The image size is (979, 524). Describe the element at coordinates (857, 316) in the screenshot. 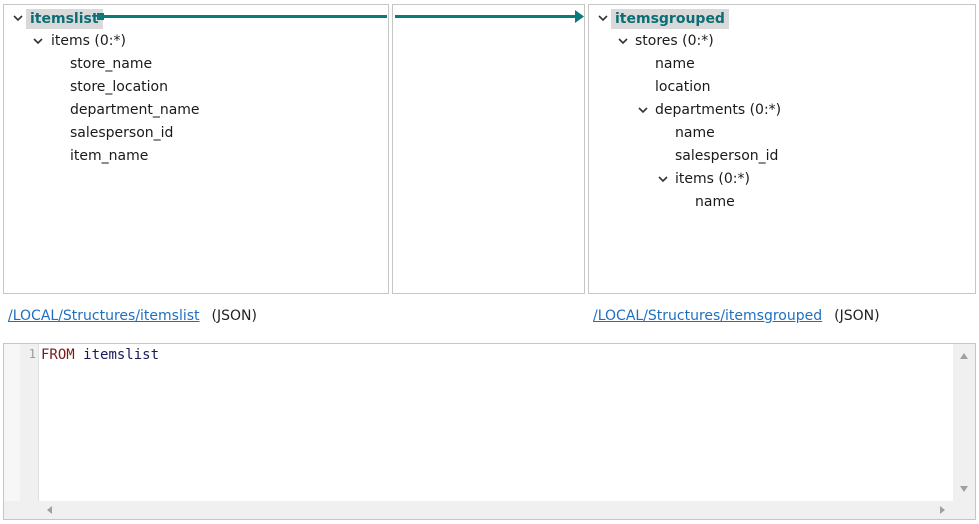

I see `target-path-type: (JSON)` at that location.